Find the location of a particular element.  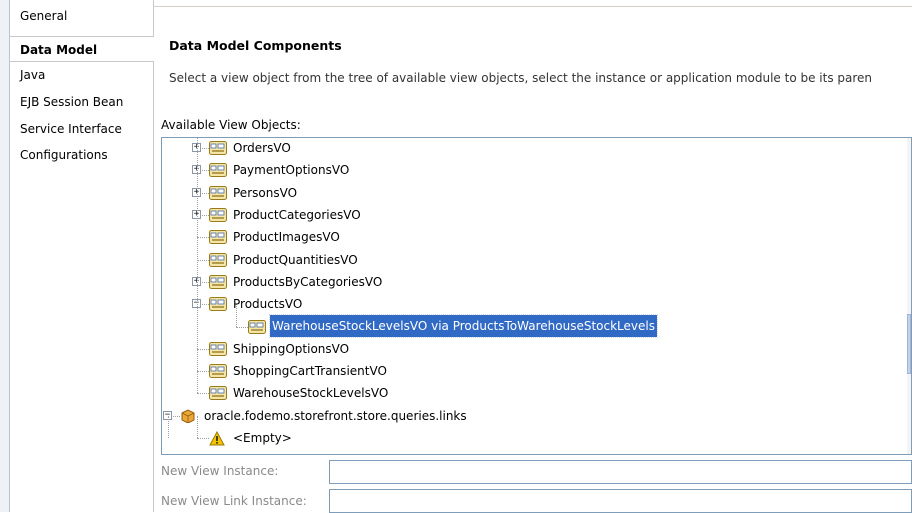

available-view-objects-label: Available View Objects: is located at coordinates (231, 125).